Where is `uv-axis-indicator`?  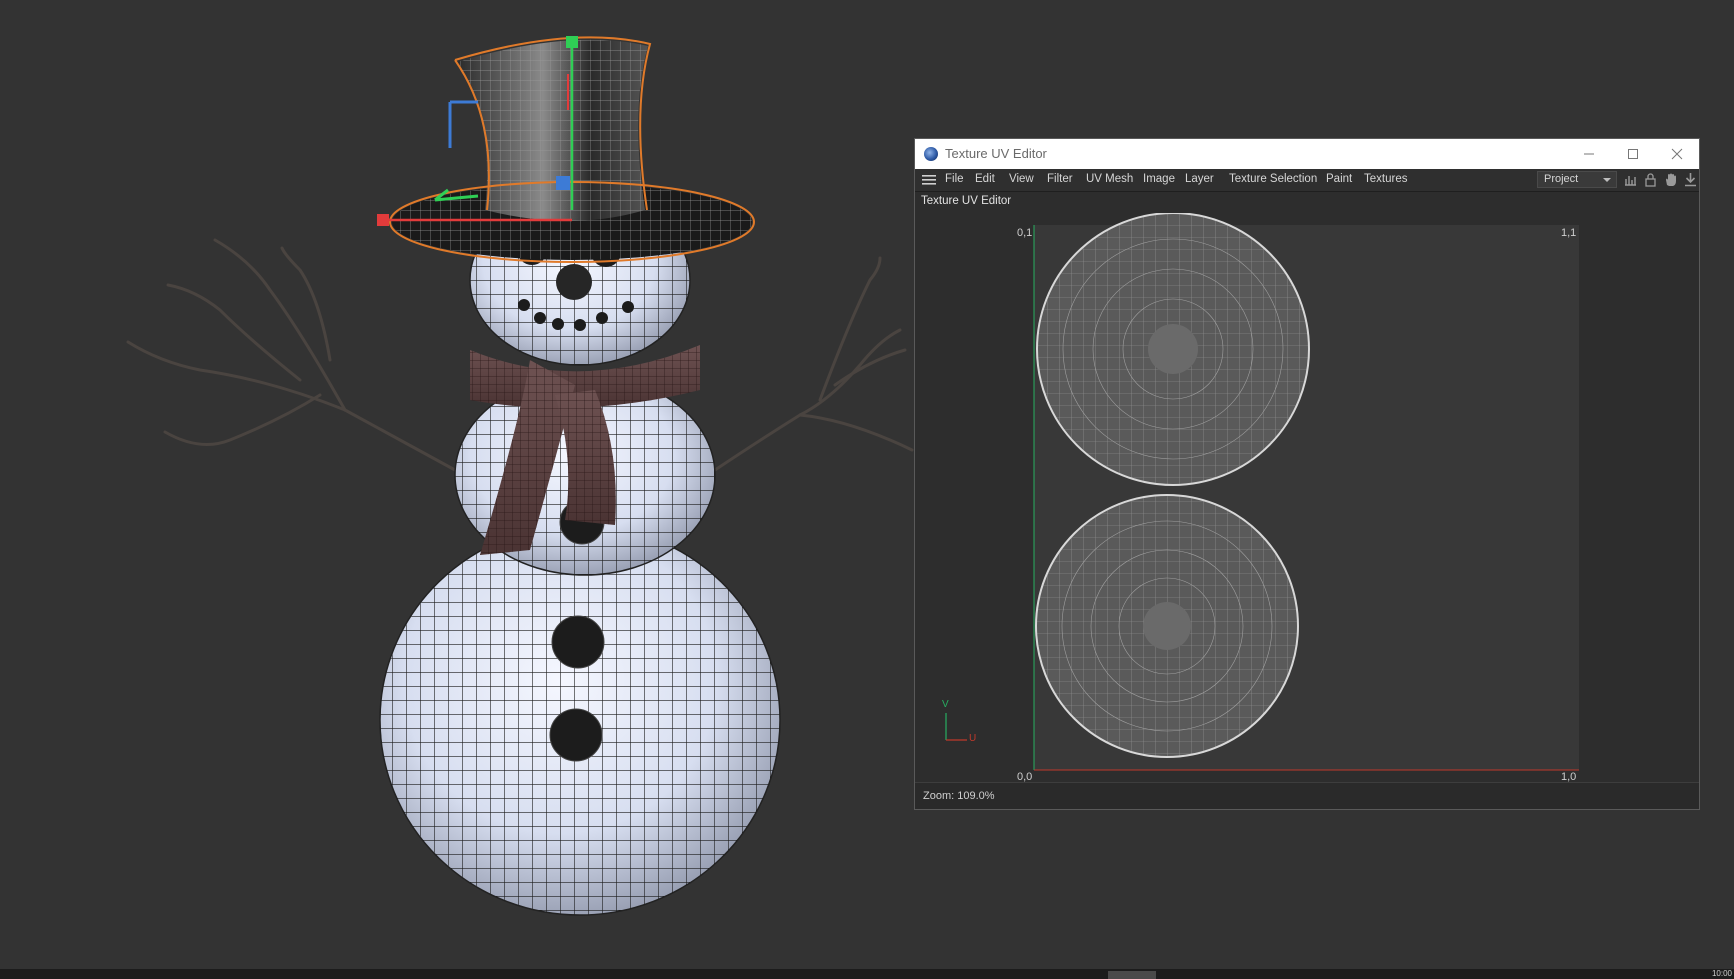 uv-axis-indicator is located at coordinates (956, 727).